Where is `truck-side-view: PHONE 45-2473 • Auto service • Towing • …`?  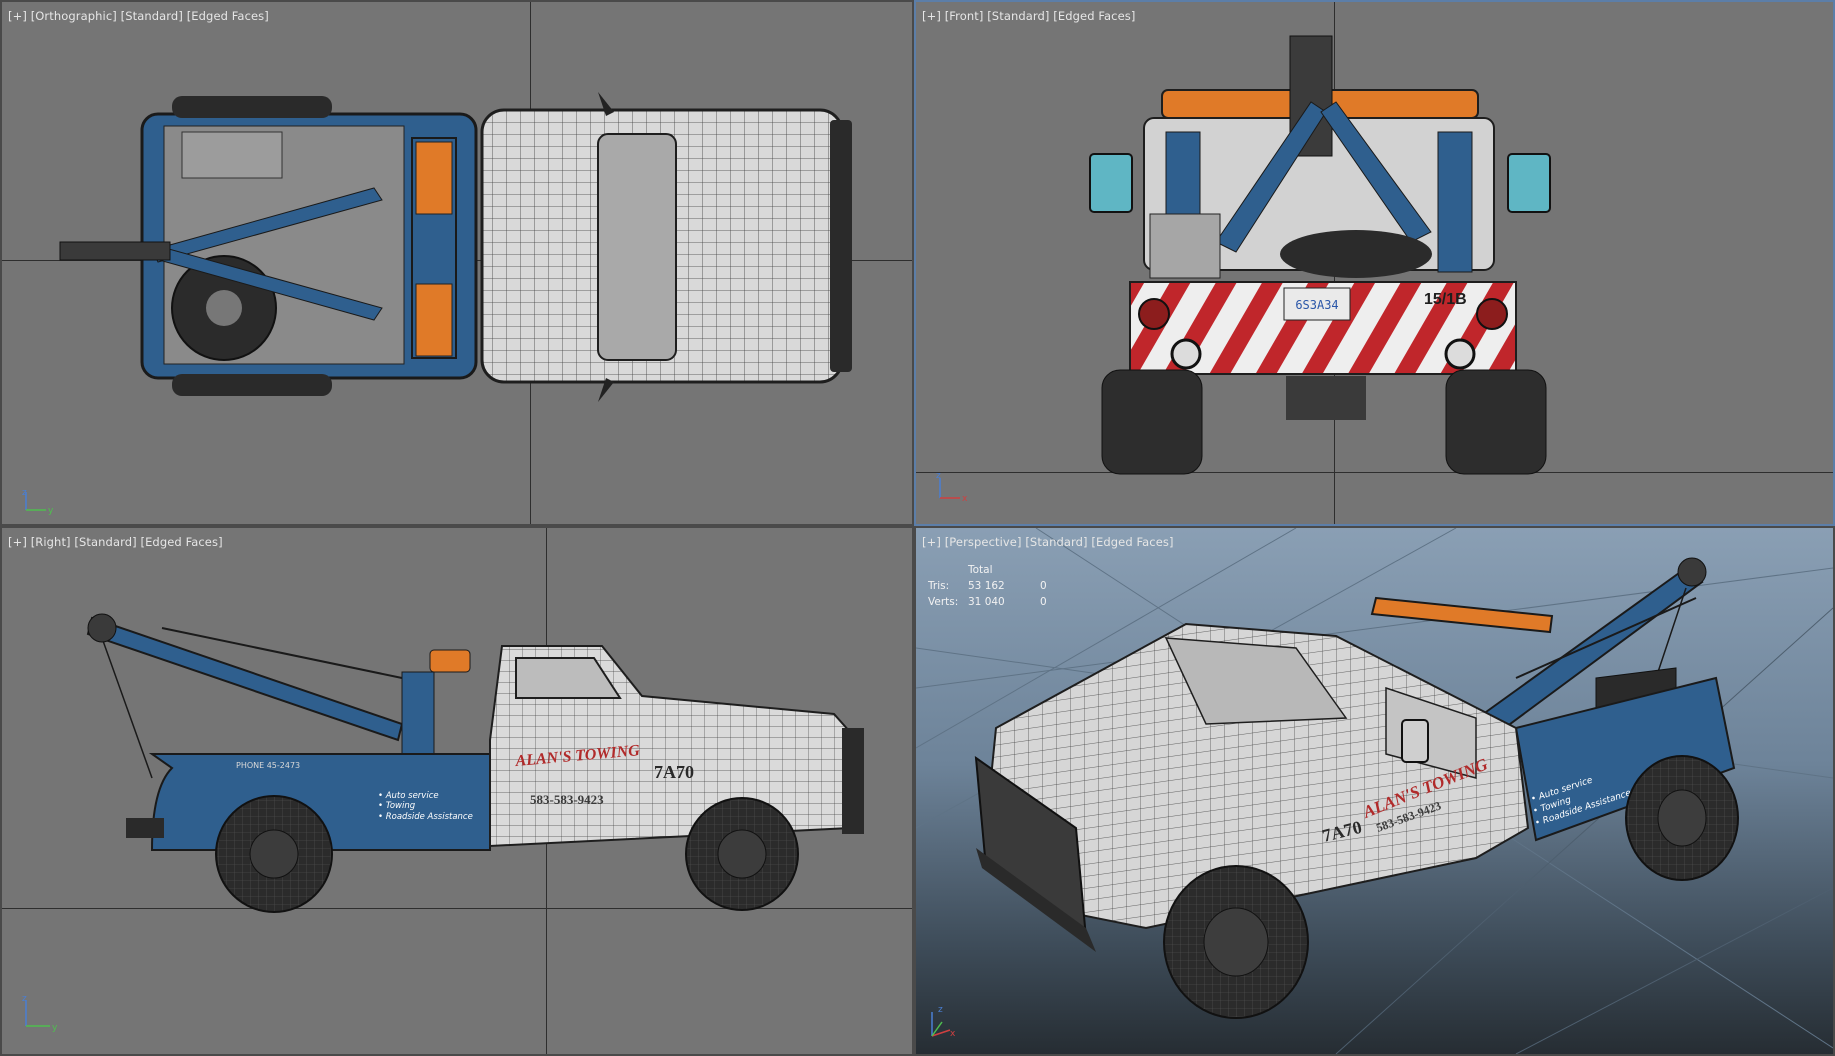
truck-side-view: PHONE 45-2473 • Auto service • Towing • … is located at coordinates (475, 763).